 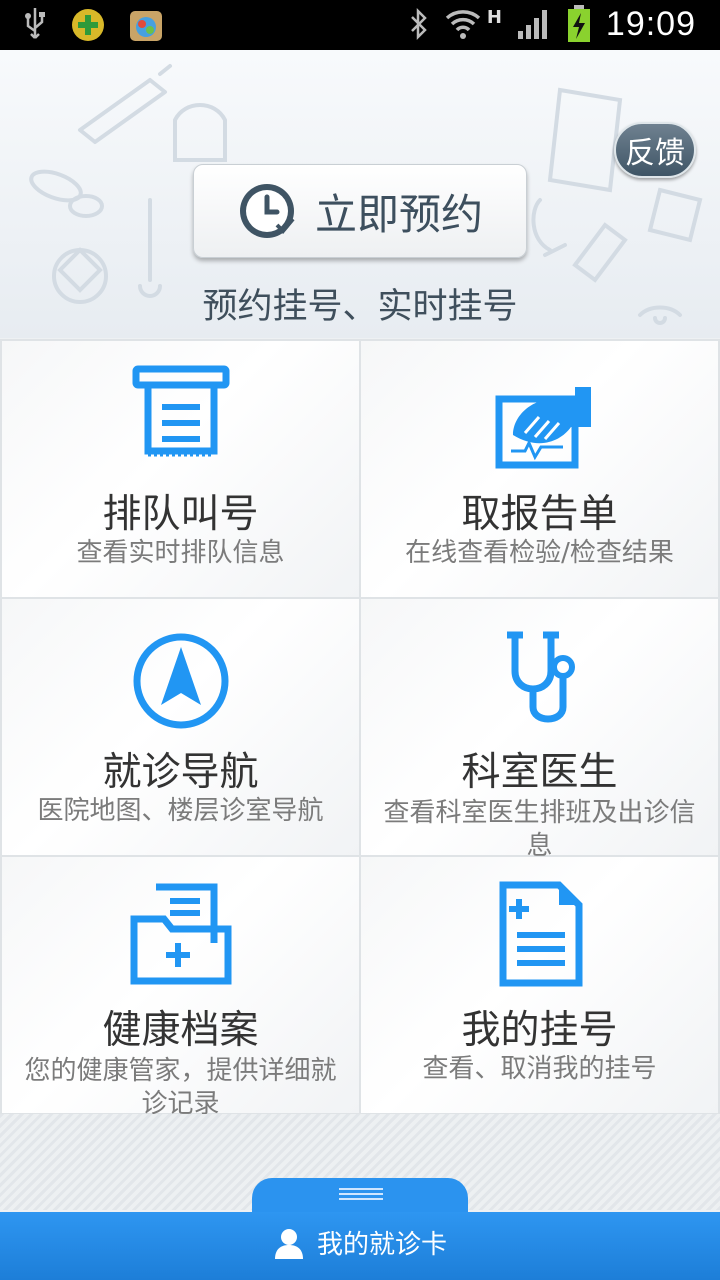 What do you see at coordinates (360, 25) in the screenshot?
I see `status-bar: H 19:09` at bounding box center [360, 25].